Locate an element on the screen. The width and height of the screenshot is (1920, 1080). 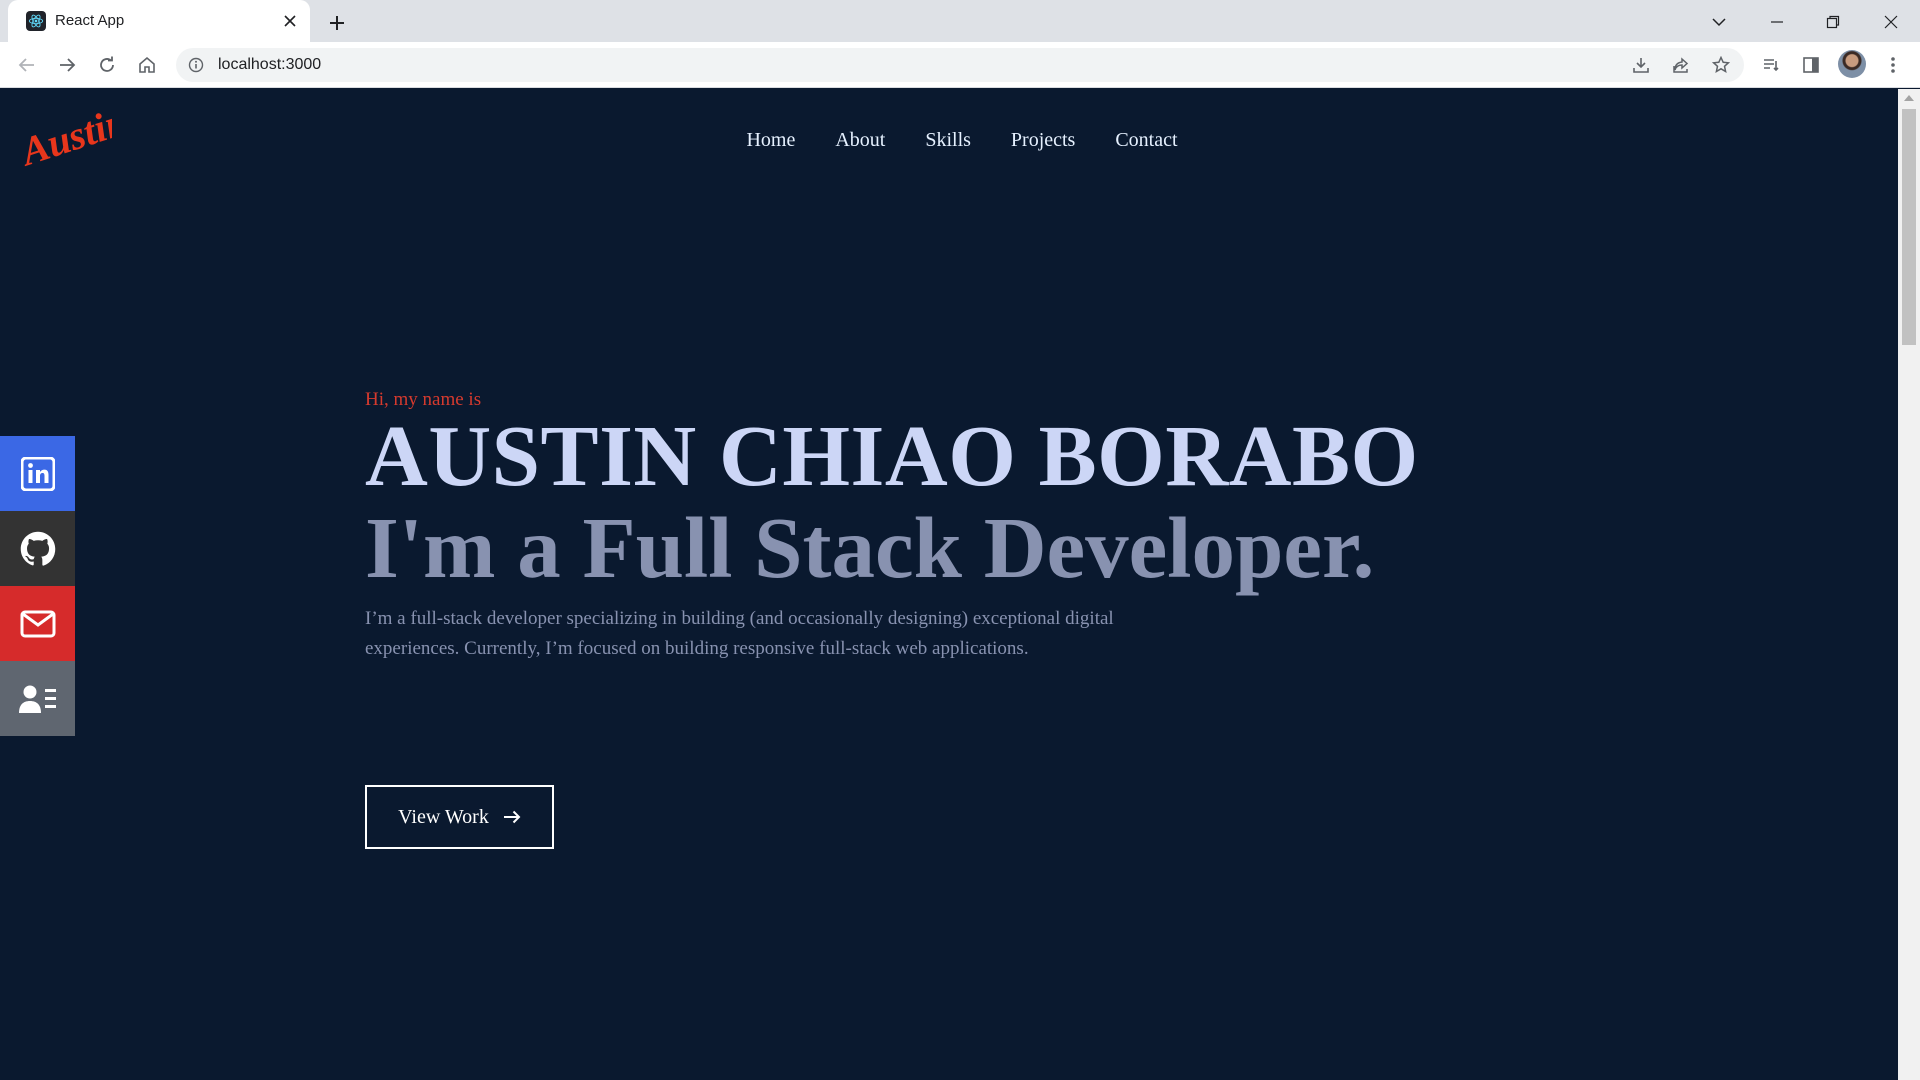
browser-tab: React App is located at coordinates (159, 21).